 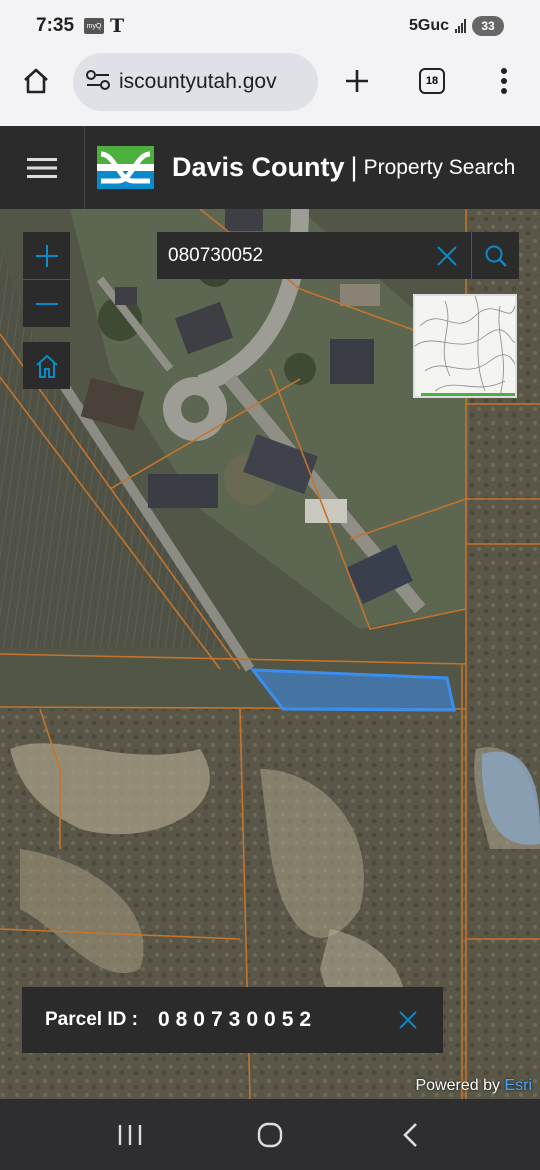 What do you see at coordinates (504, 81) in the screenshot?
I see `more-icon` at bounding box center [504, 81].